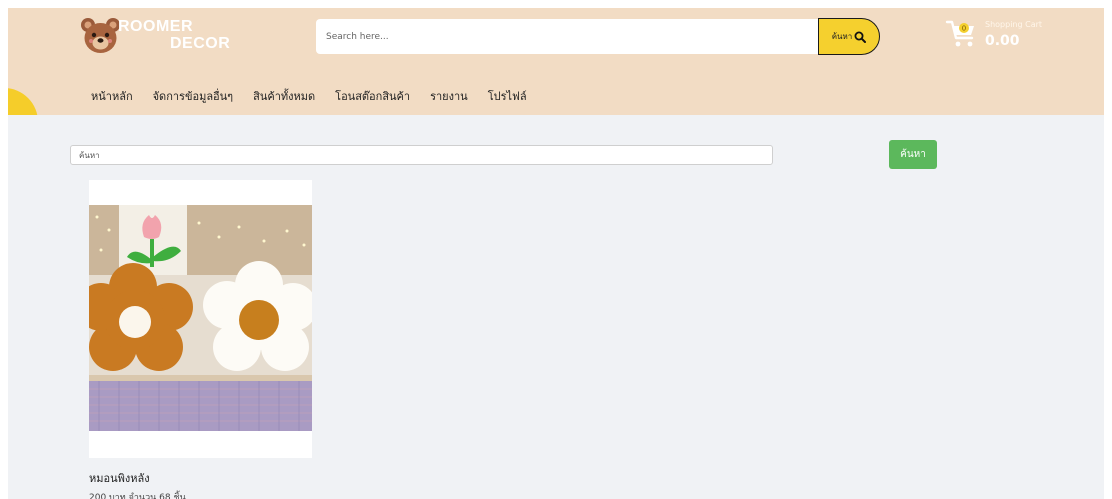 The width and height of the screenshot is (1112, 499). Describe the element at coordinates (112, 98) in the screenshot. I see `nav-item-home: หน้าหลัก` at that location.